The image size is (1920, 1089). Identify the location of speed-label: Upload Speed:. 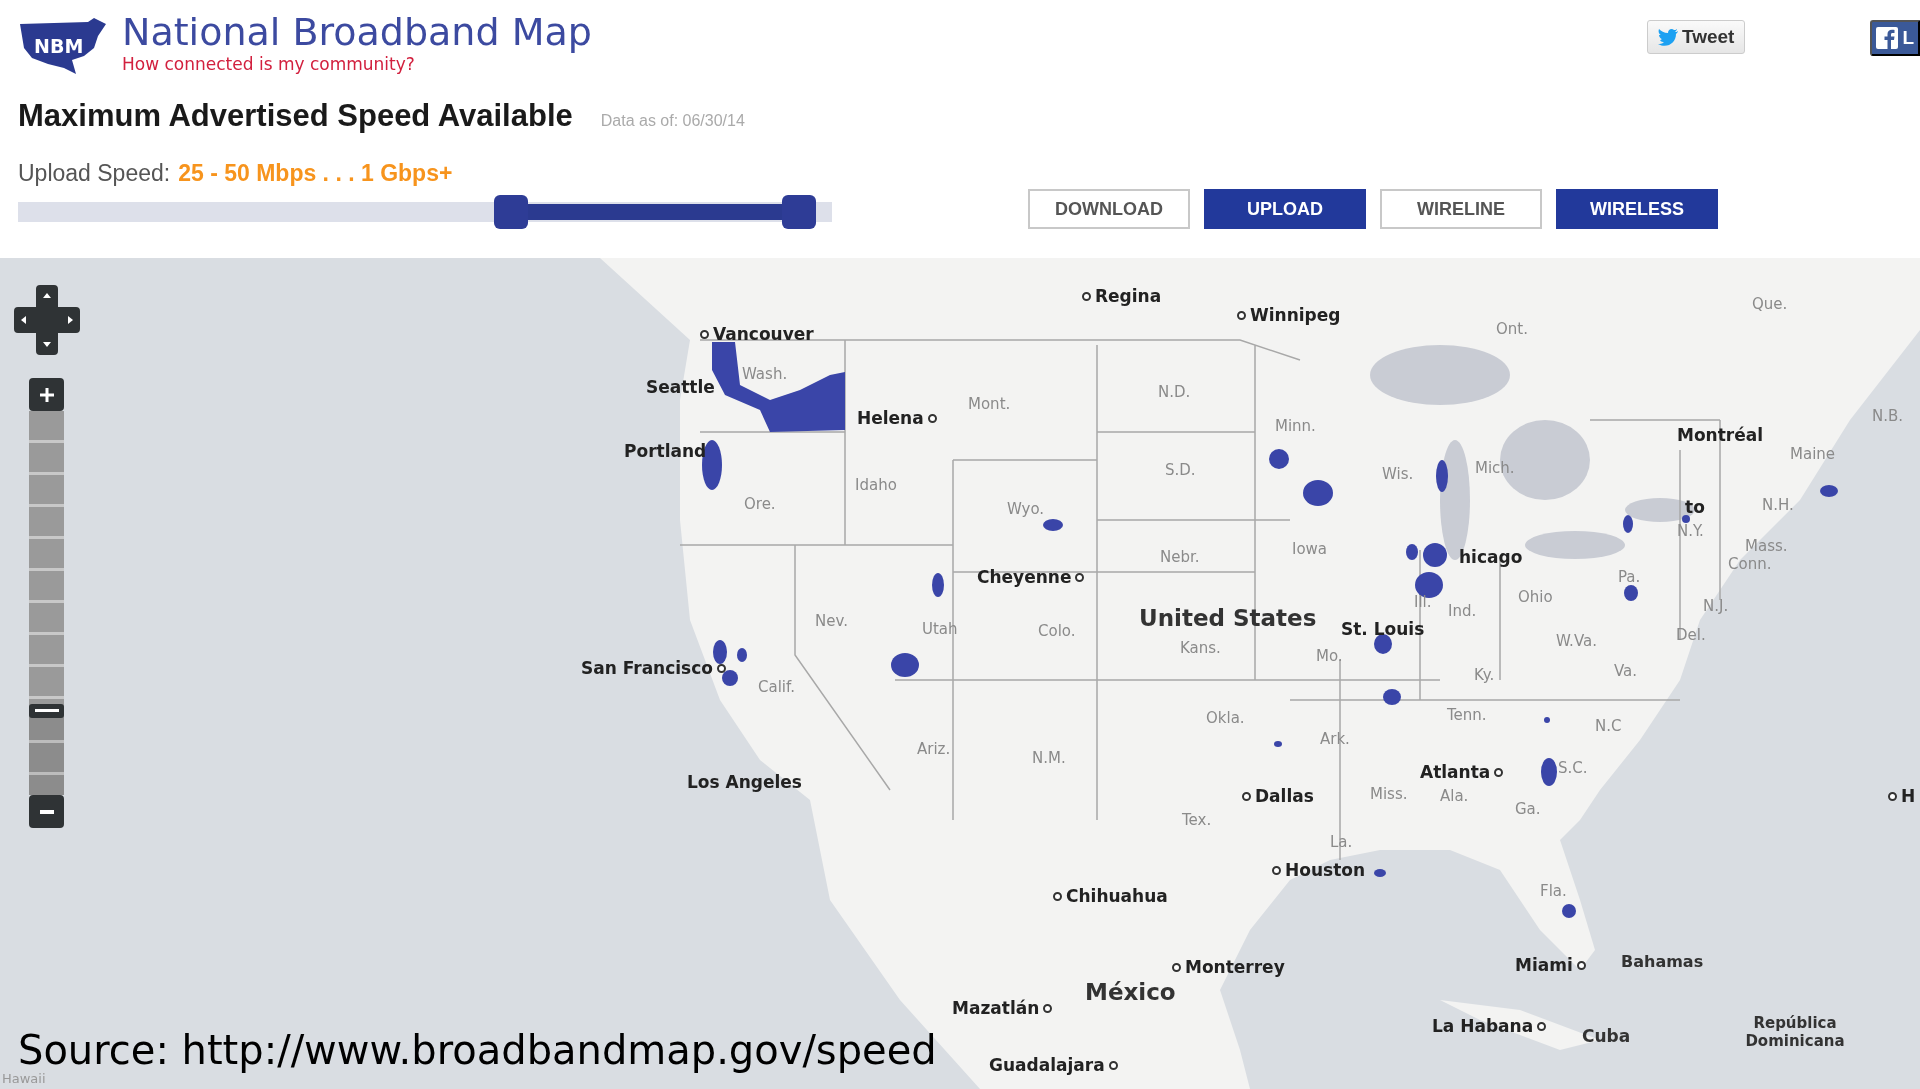
(94, 173).